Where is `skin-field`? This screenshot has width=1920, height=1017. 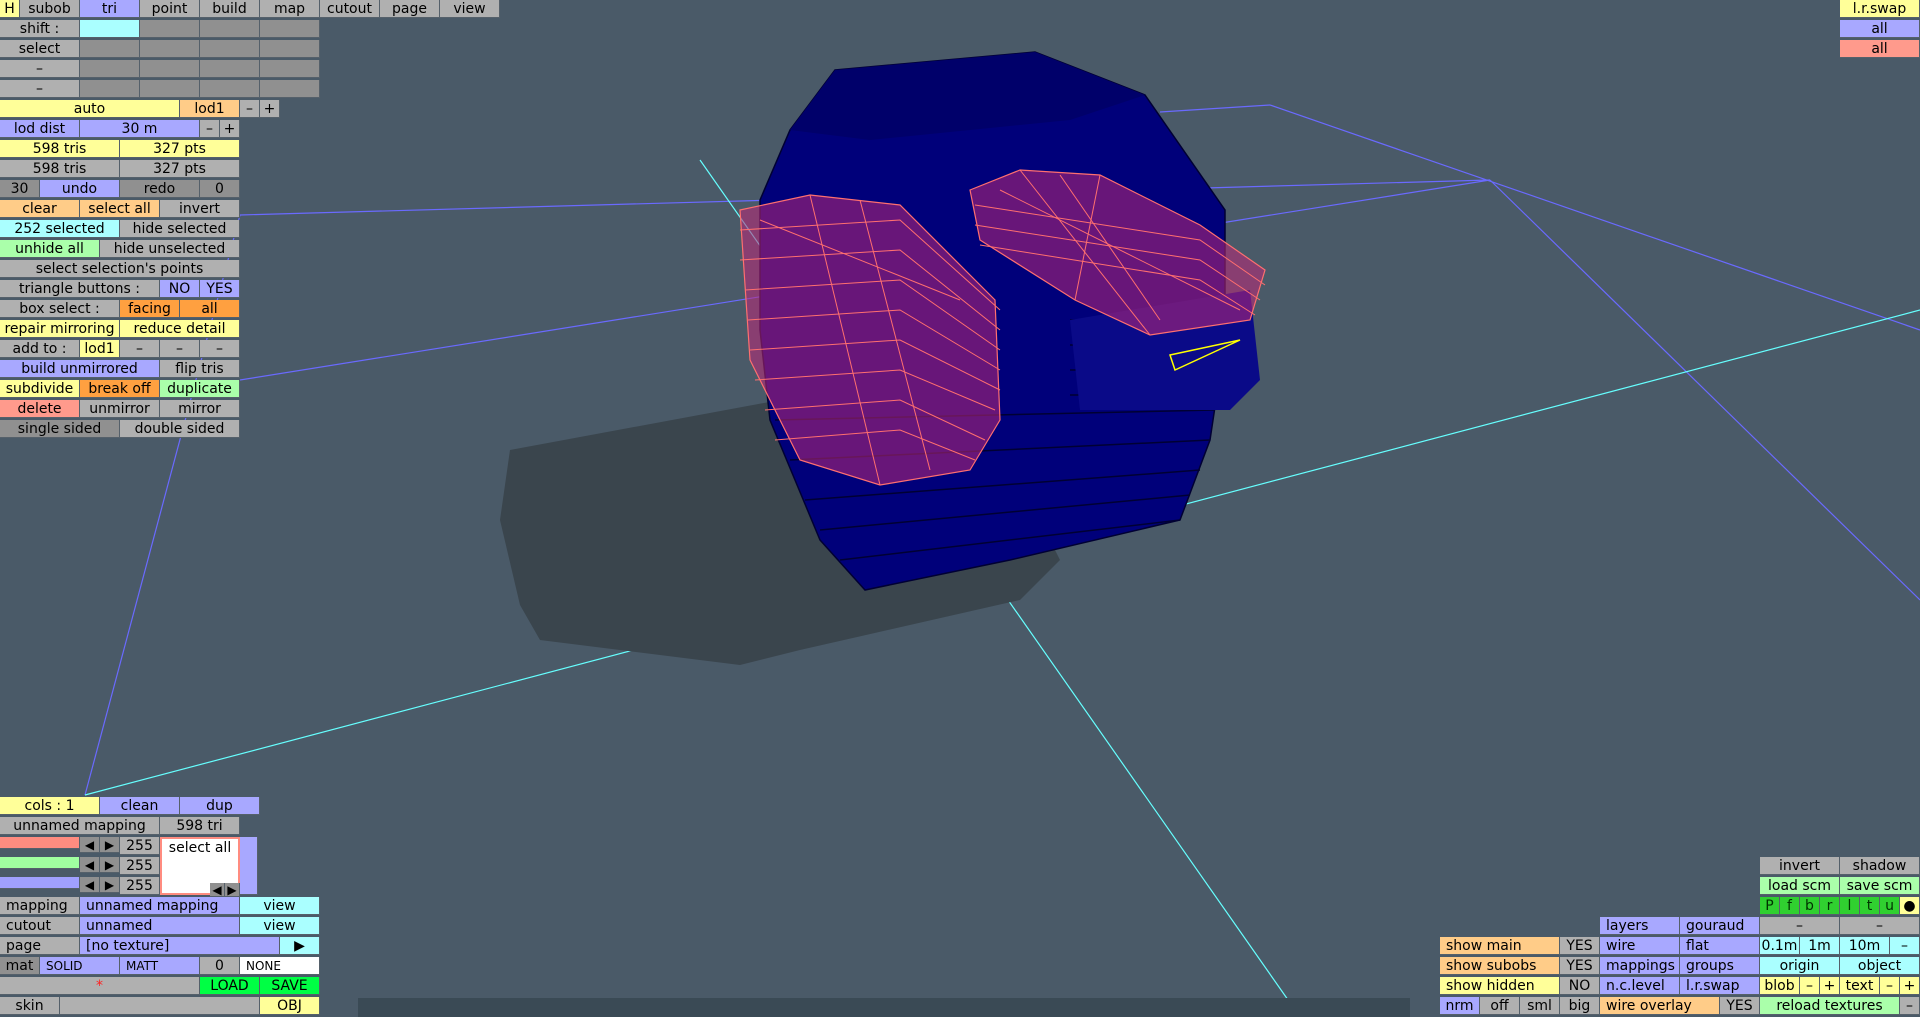
skin-field is located at coordinates (160, 1006).